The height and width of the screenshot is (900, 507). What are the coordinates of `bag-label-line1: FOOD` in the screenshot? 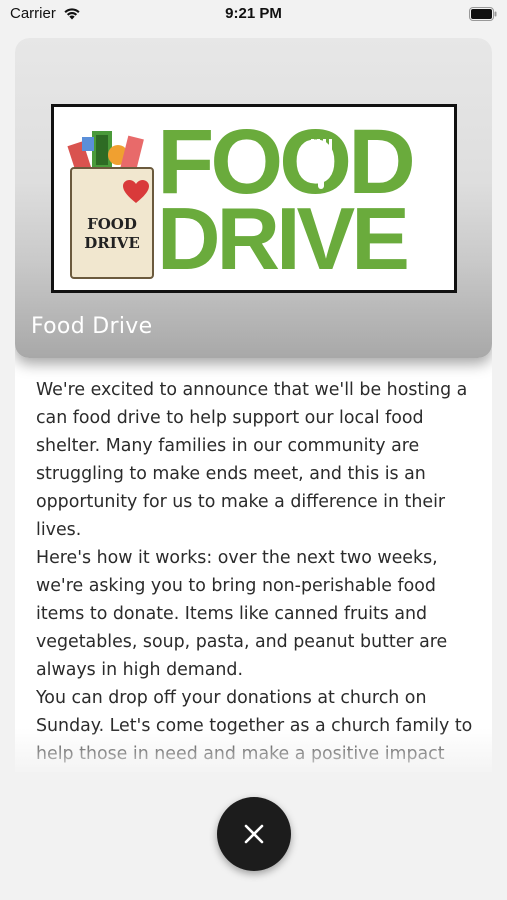 It's located at (112, 224).